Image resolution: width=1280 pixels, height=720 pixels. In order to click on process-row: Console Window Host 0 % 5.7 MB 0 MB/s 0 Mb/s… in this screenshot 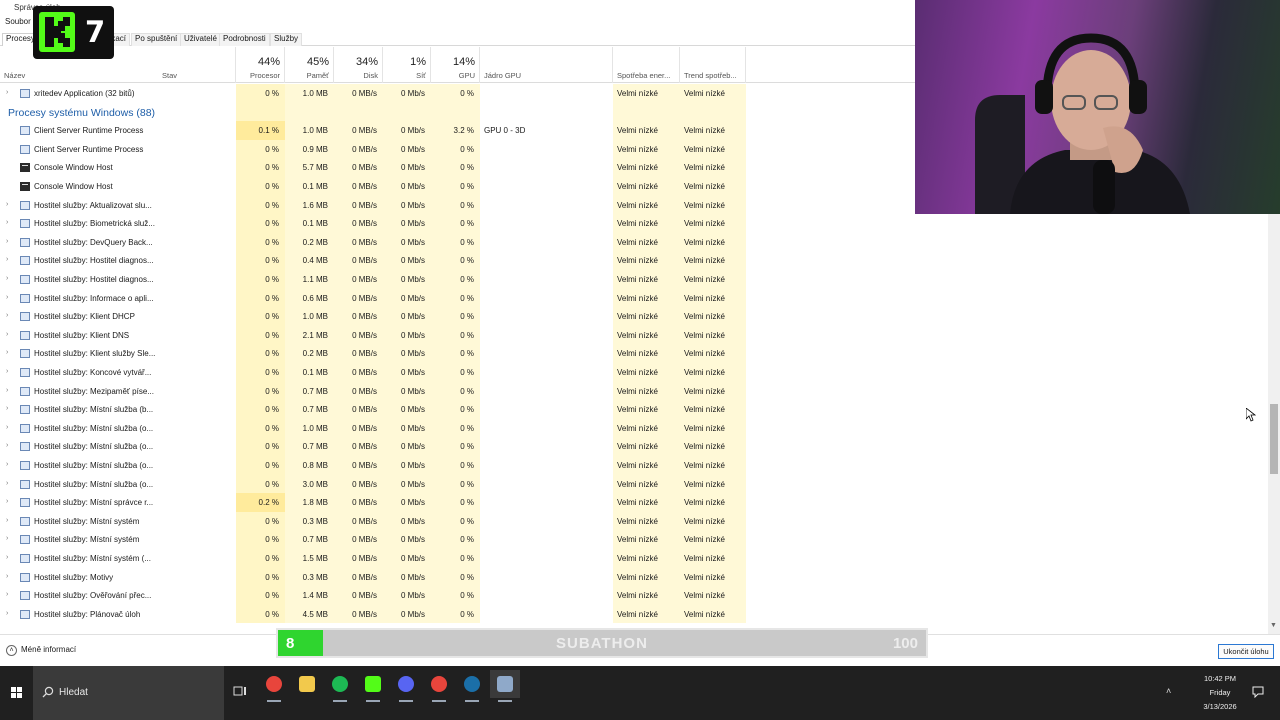, I will do `click(457, 167)`.